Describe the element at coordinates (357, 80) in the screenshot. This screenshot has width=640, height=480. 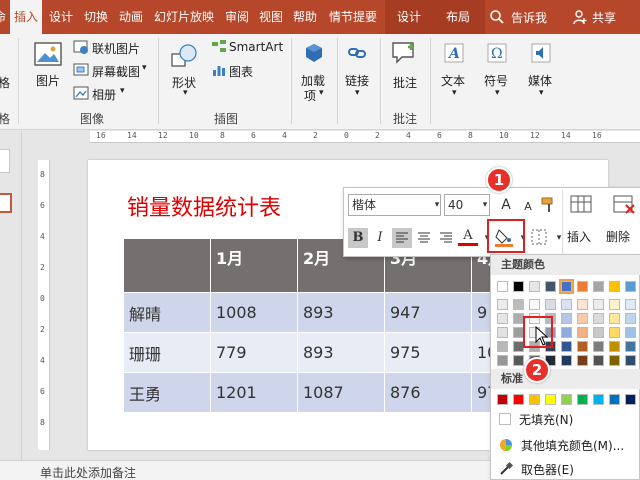
I see `links-button: 链接` at that location.